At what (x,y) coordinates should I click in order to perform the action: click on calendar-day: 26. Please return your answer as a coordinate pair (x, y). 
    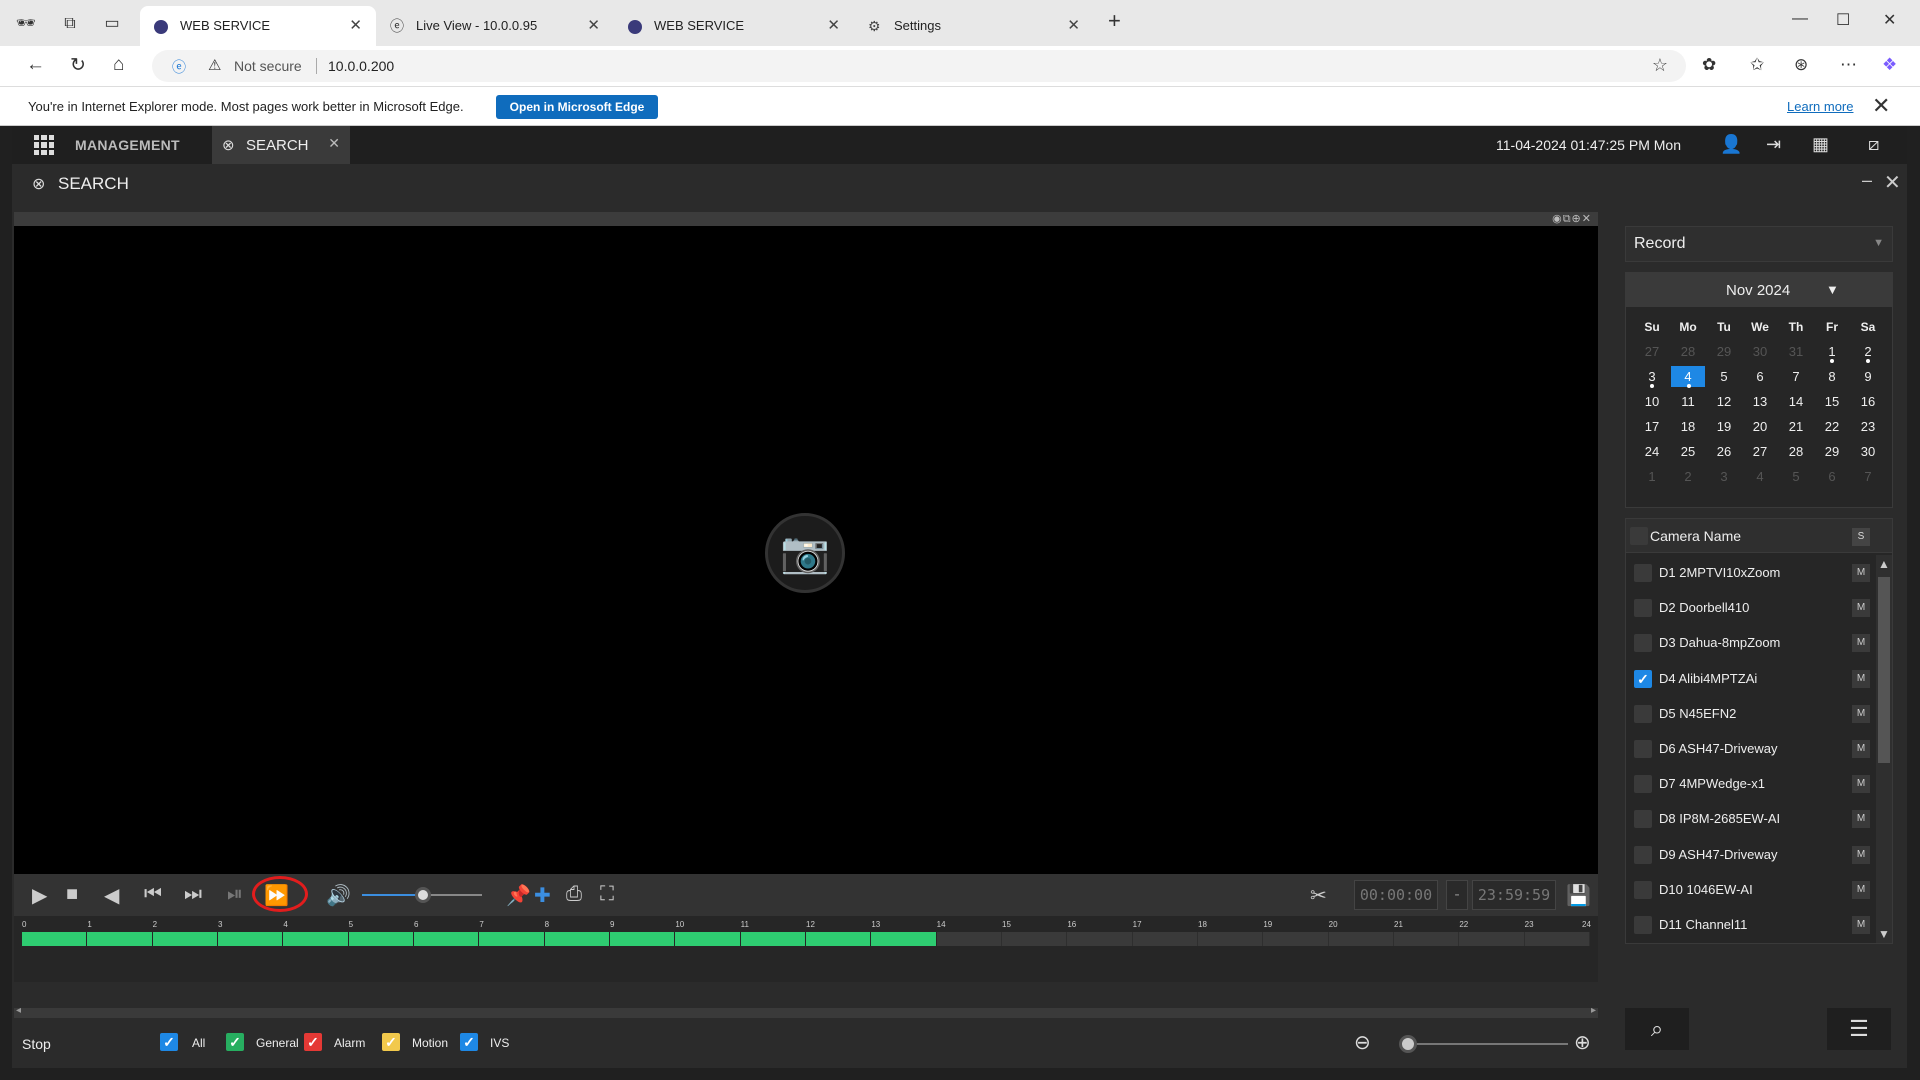
    Looking at the image, I should click on (1724, 451).